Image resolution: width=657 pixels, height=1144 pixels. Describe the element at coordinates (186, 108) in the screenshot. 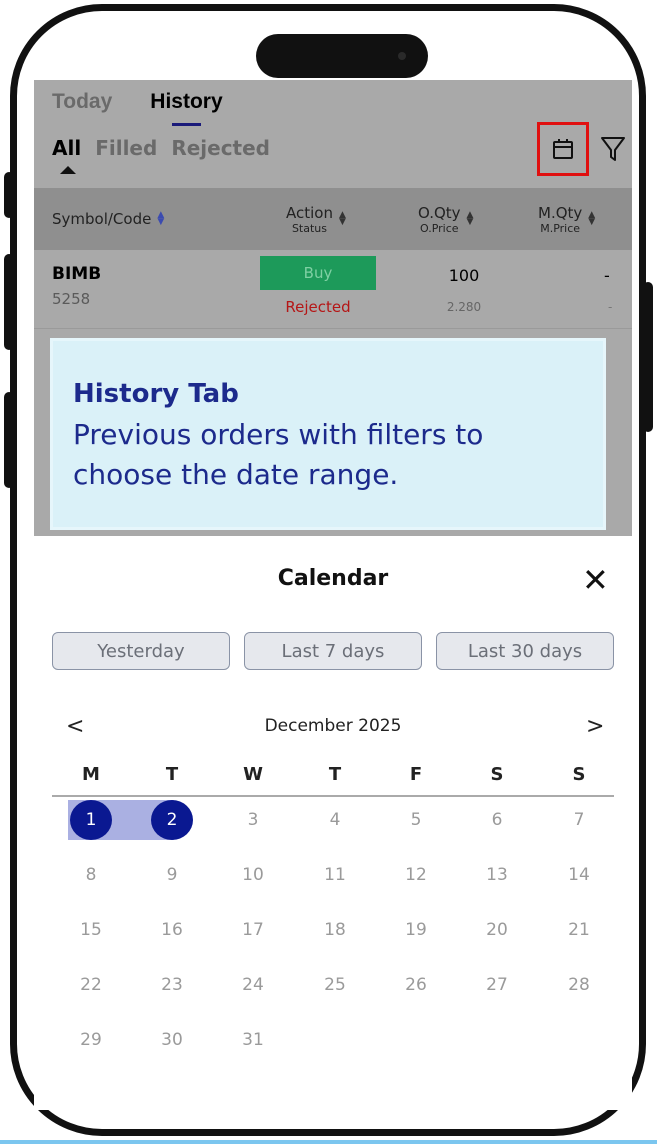

I see `tab-history: History` at that location.